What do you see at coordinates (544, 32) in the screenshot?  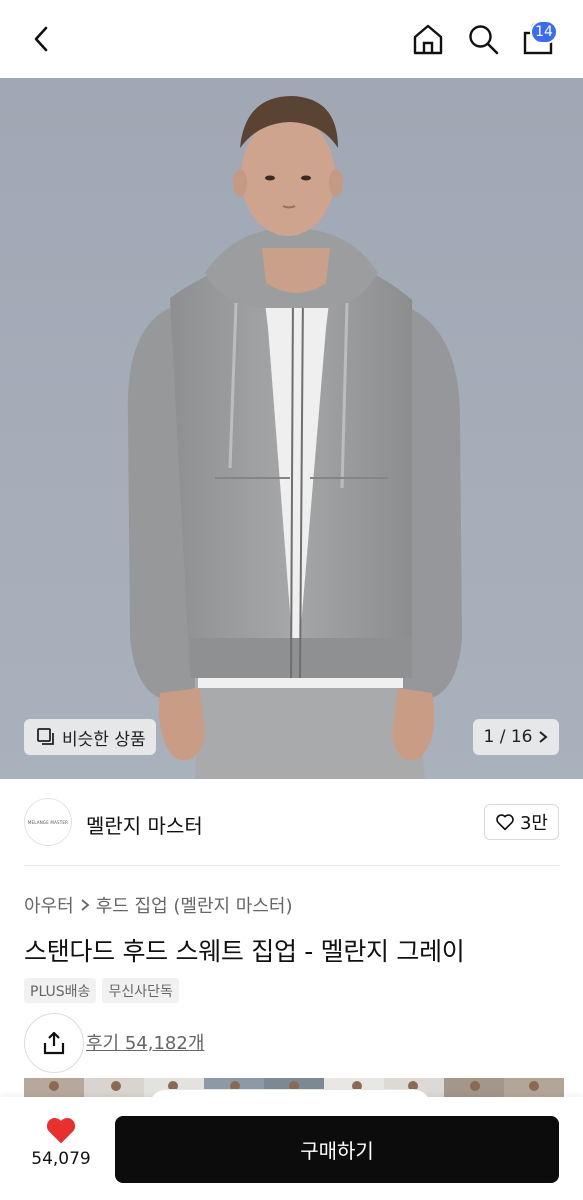 I see `cart-count-badge: 14` at bounding box center [544, 32].